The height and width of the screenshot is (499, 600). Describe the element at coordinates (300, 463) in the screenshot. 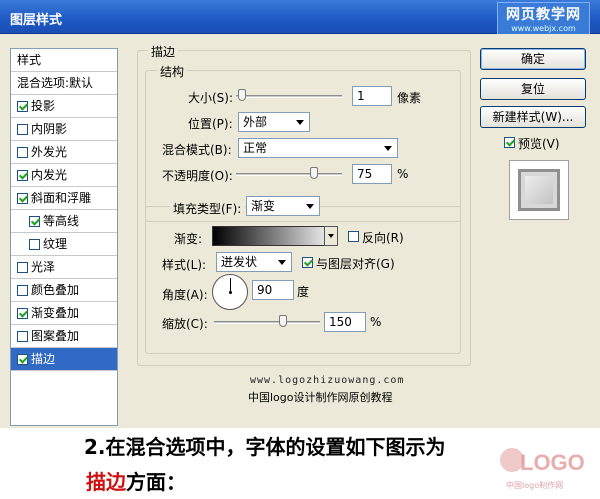

I see `tutorial-caption: 2.在混合选项中，字体的设置如下图示为 描边方面： LOGO 中国logo制作网` at that location.